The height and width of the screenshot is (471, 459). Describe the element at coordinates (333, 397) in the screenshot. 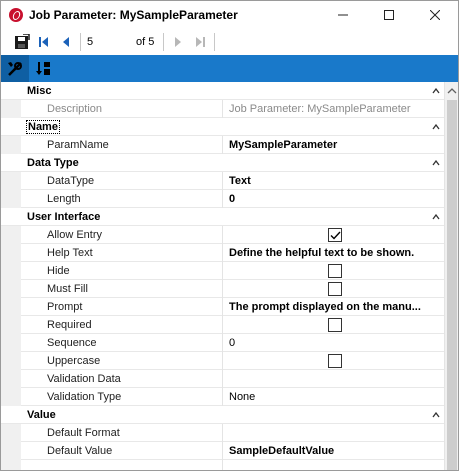

I see `property-value: None` at that location.